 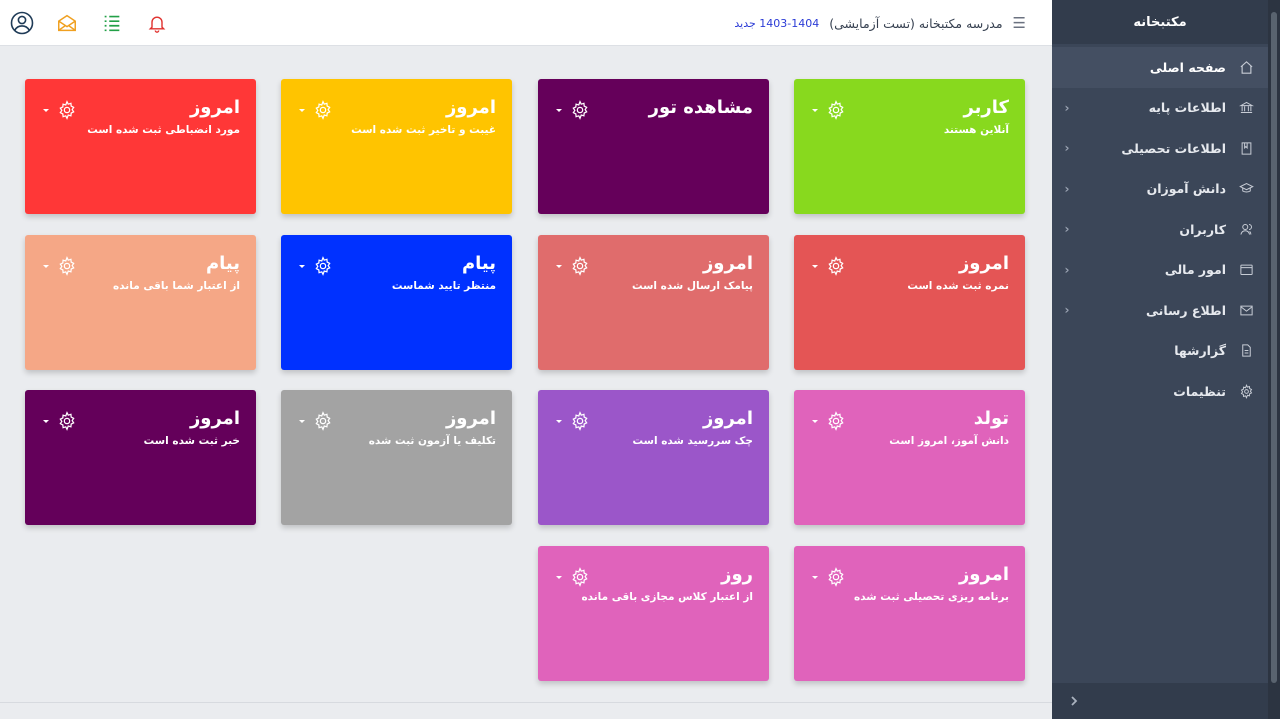 I want to click on dashboard-card: امروز برنامه ریزی تحصیلی ثبت شده, so click(x=909, y=613).